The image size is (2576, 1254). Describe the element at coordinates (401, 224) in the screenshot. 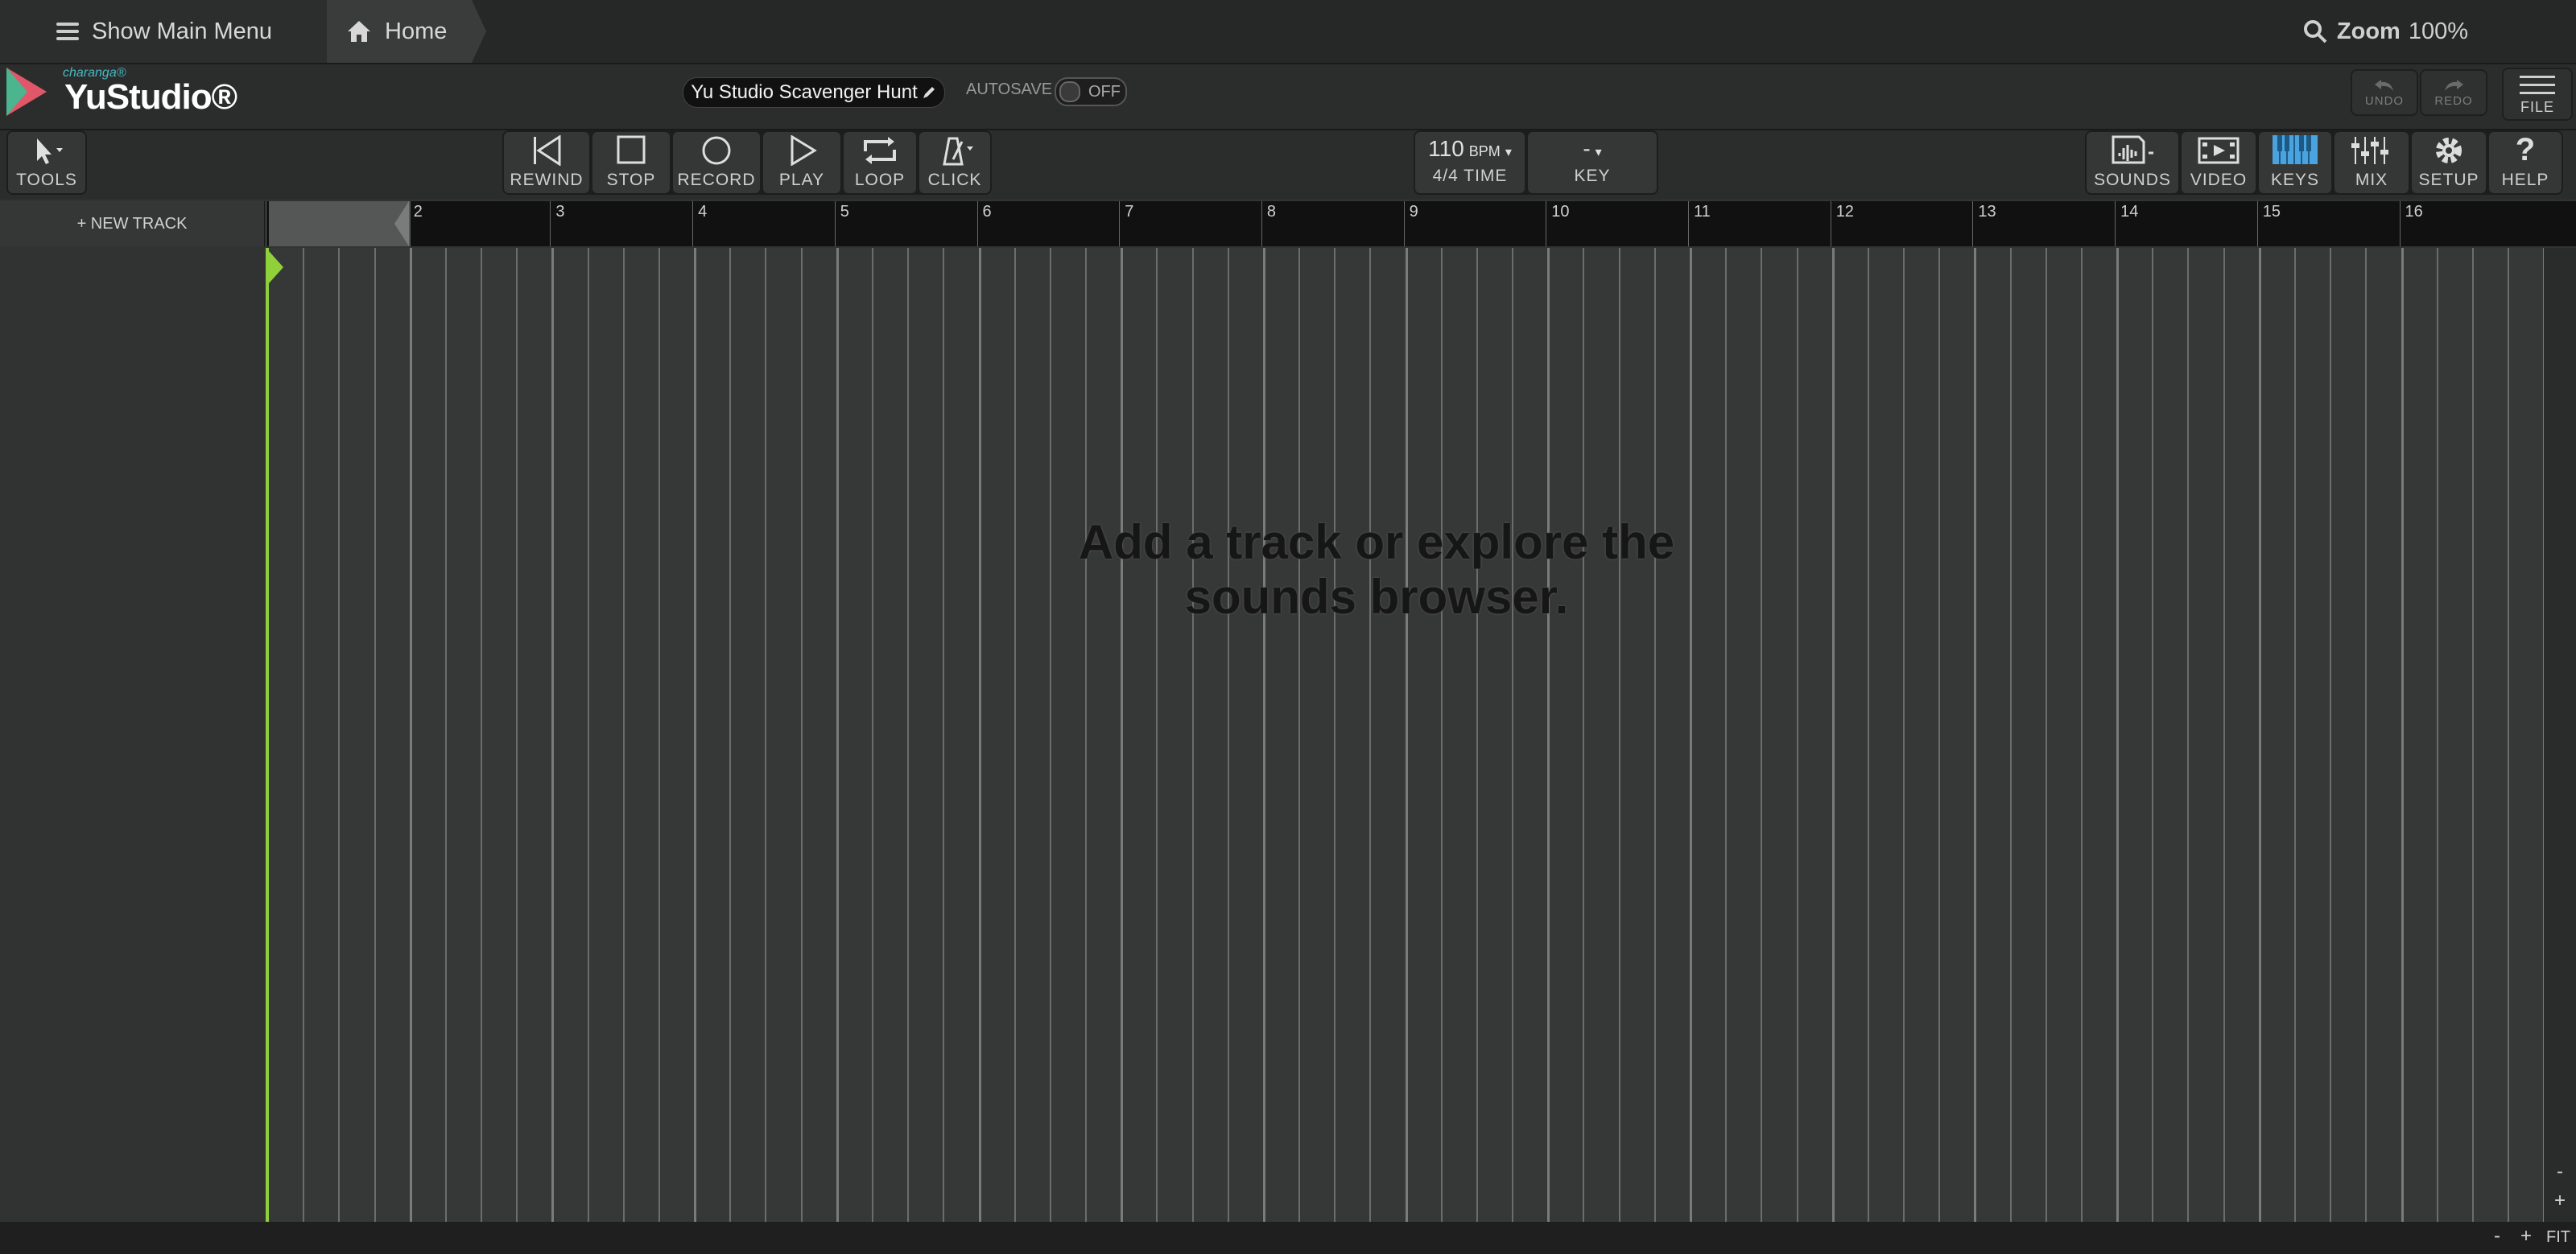

I see `loop-end-handle` at that location.